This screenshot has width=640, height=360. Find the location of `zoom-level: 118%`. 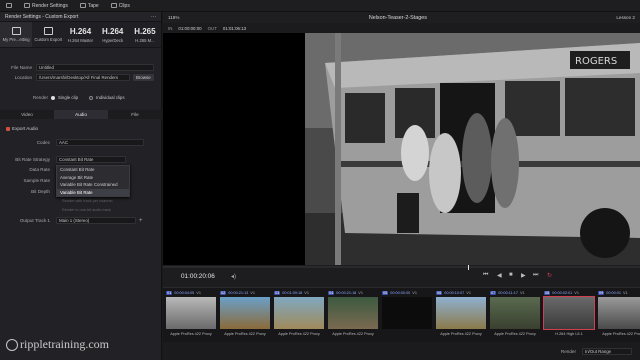

zoom-level: 118% is located at coordinates (173, 17).